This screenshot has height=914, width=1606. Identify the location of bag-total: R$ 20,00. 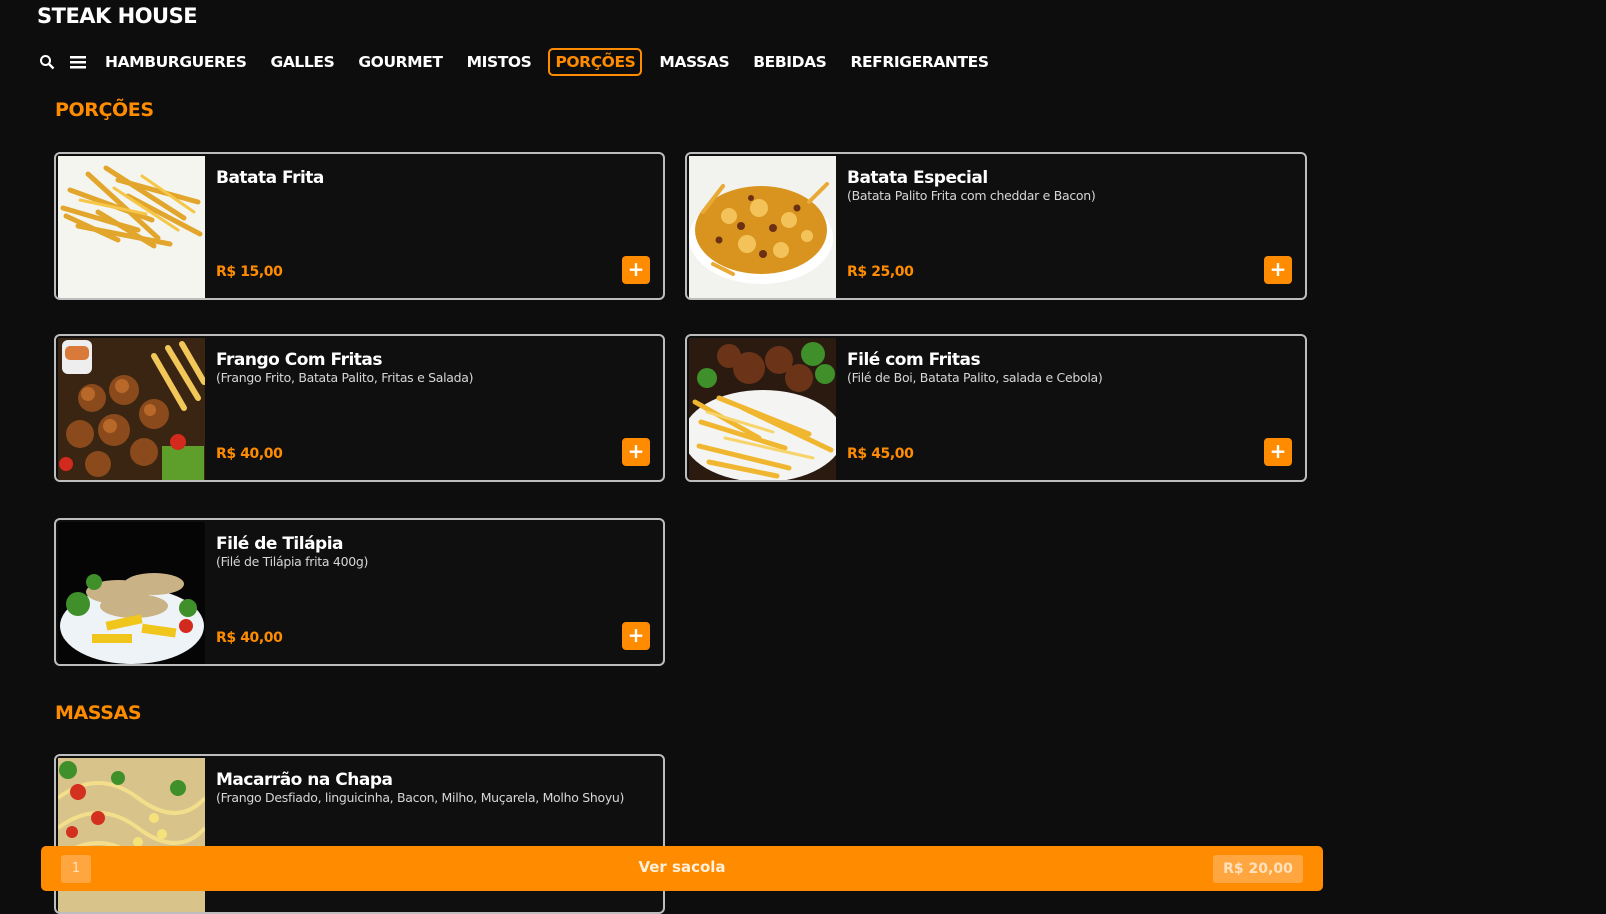
(1258, 869).